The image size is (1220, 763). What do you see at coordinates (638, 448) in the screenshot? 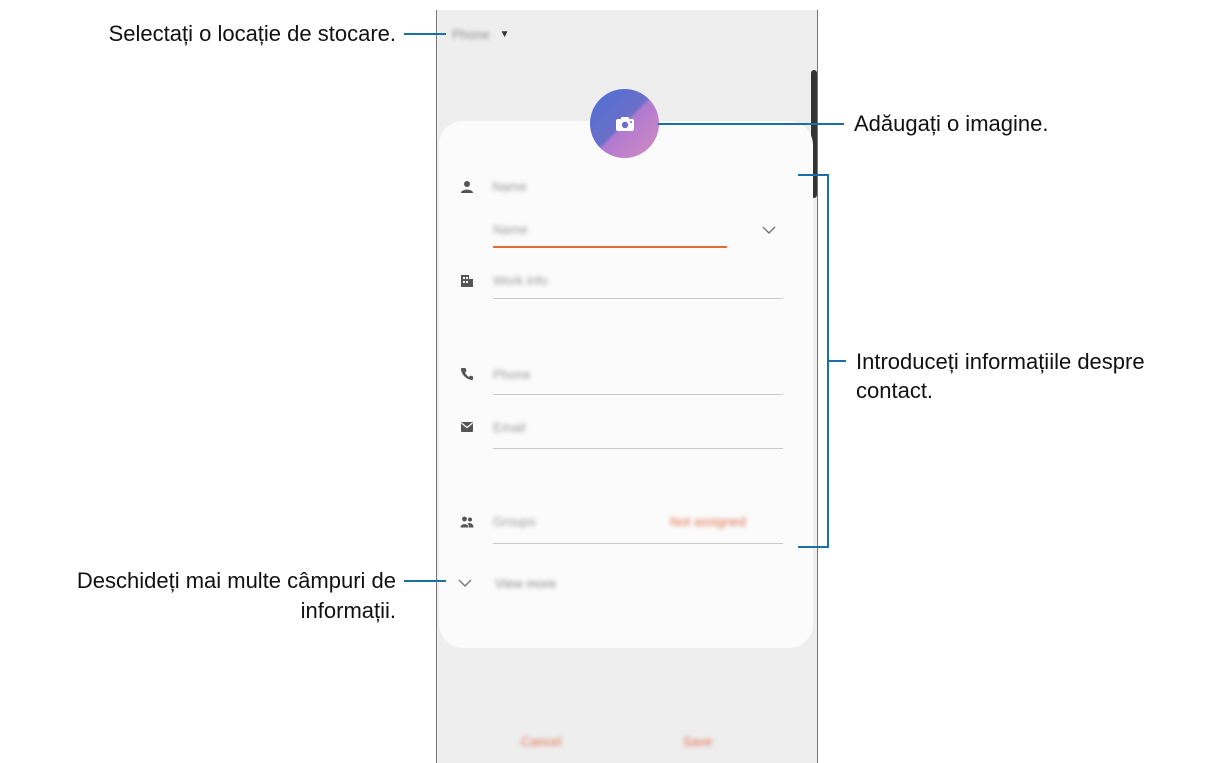
I see `email-underline` at bounding box center [638, 448].